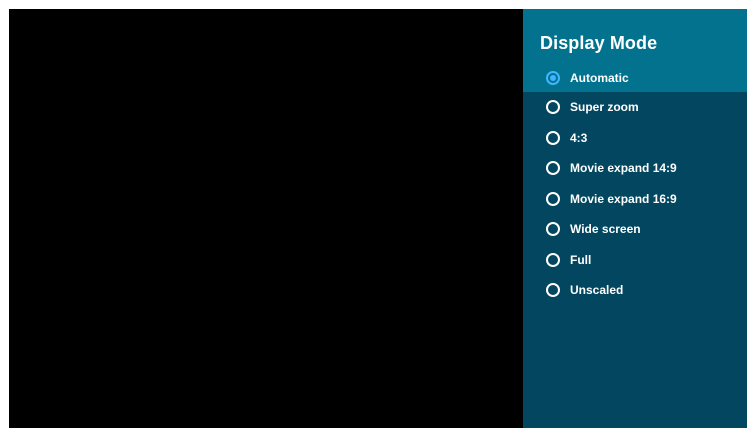 The image size is (747, 428). What do you see at coordinates (604, 107) in the screenshot?
I see `option-label: Super zoom` at bounding box center [604, 107].